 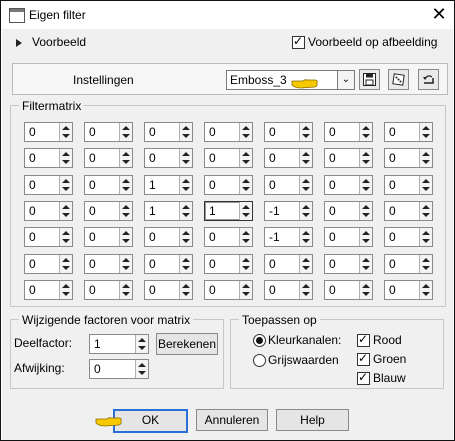 What do you see at coordinates (48, 158) in the screenshot?
I see `matrix-cell-r2-c1: 0` at bounding box center [48, 158].